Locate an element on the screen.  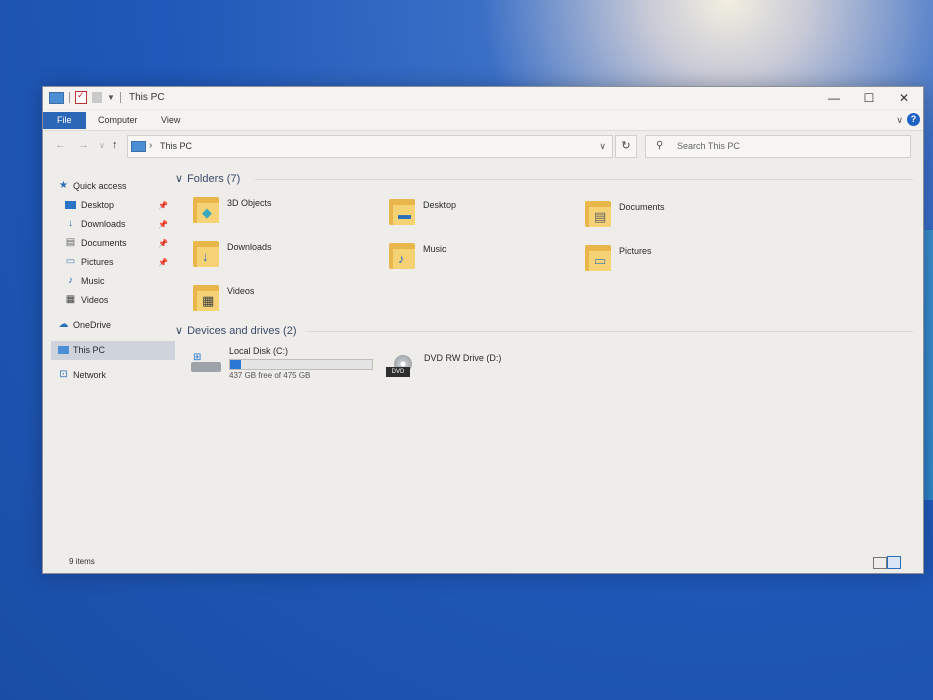
sidebar-item-label: Network is located at coordinates (90, 375).